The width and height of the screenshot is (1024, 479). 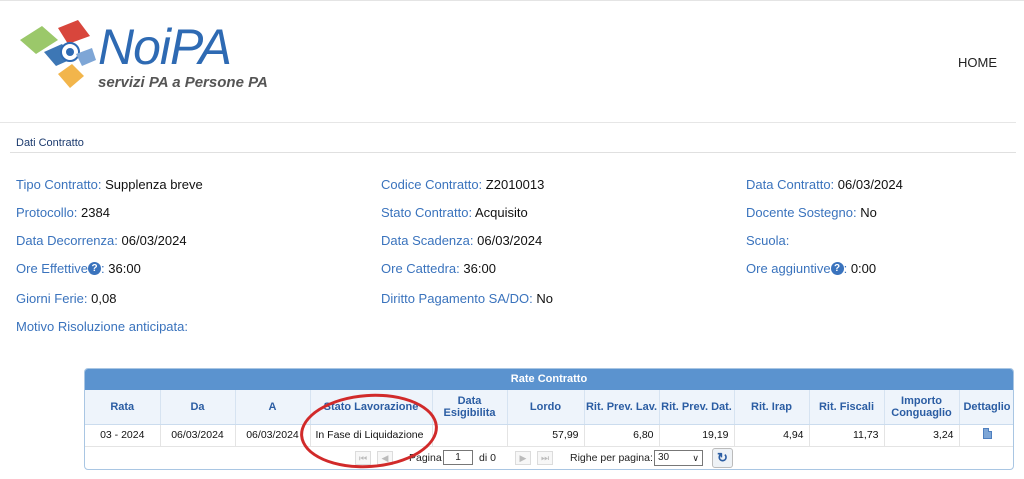 I want to click on field-tipo-contratto: Tipo Contratto: Supplenza breve, so click(x=109, y=184).